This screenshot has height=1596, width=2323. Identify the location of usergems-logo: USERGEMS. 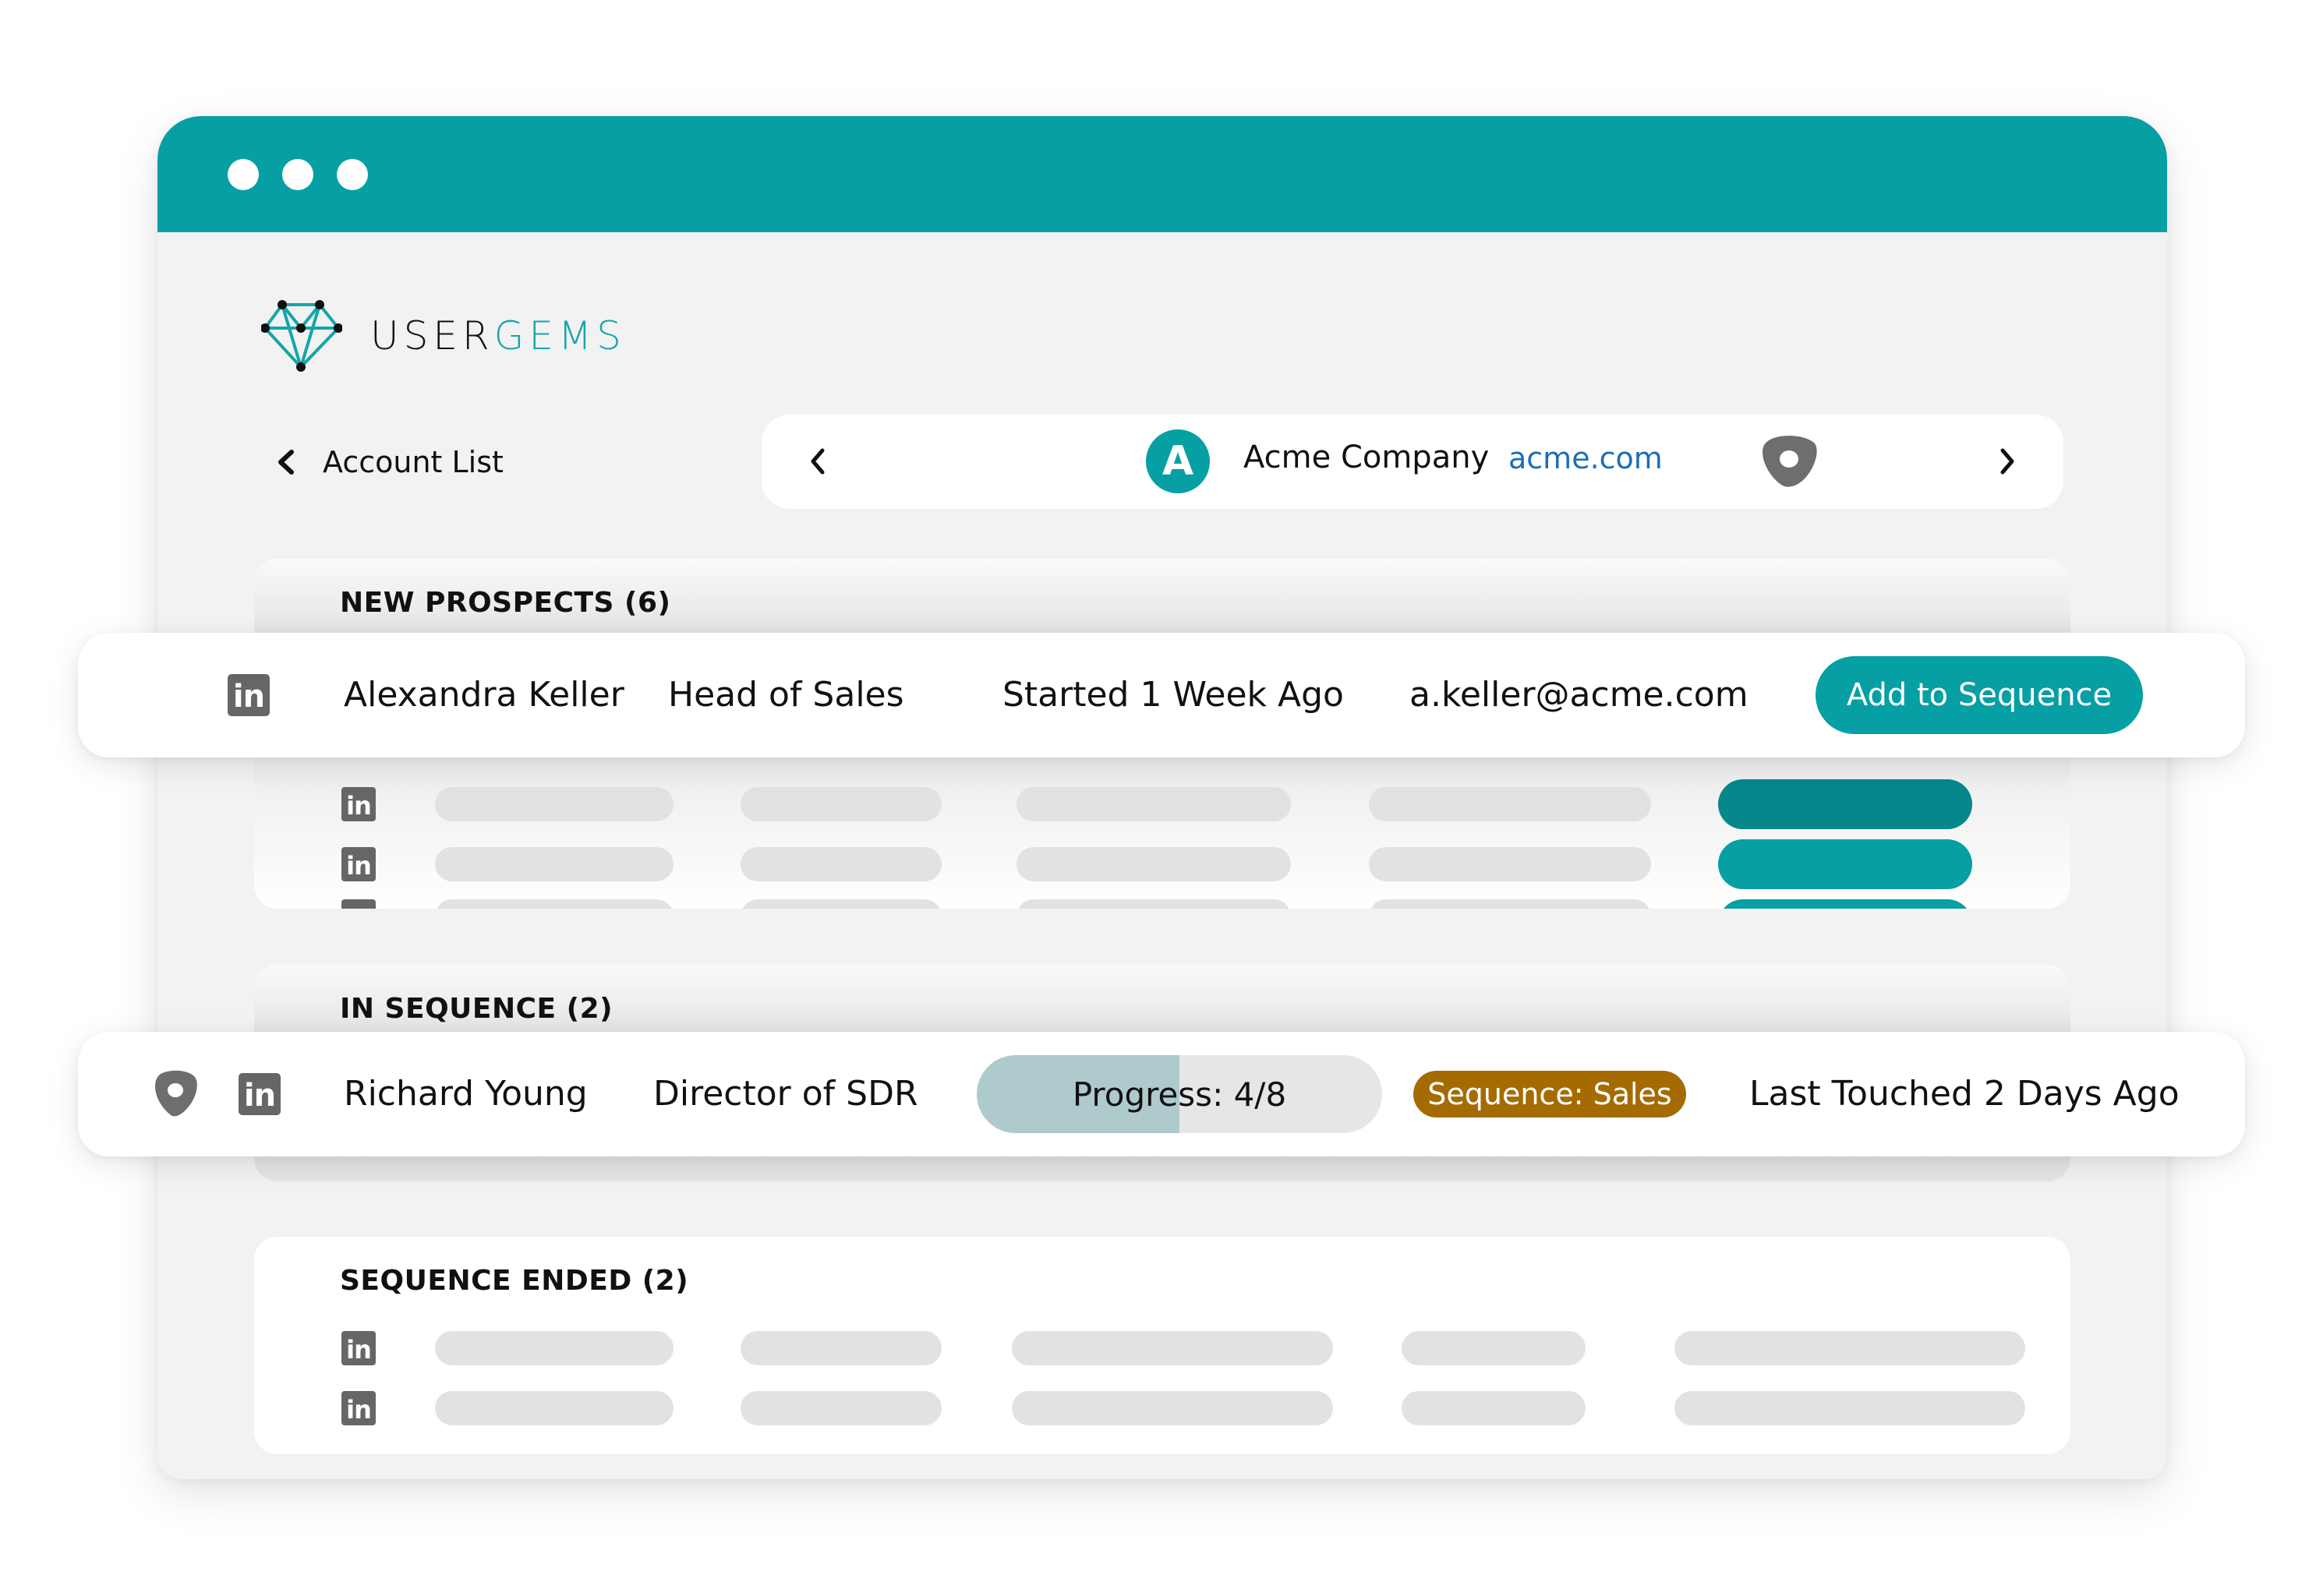
(443, 336).